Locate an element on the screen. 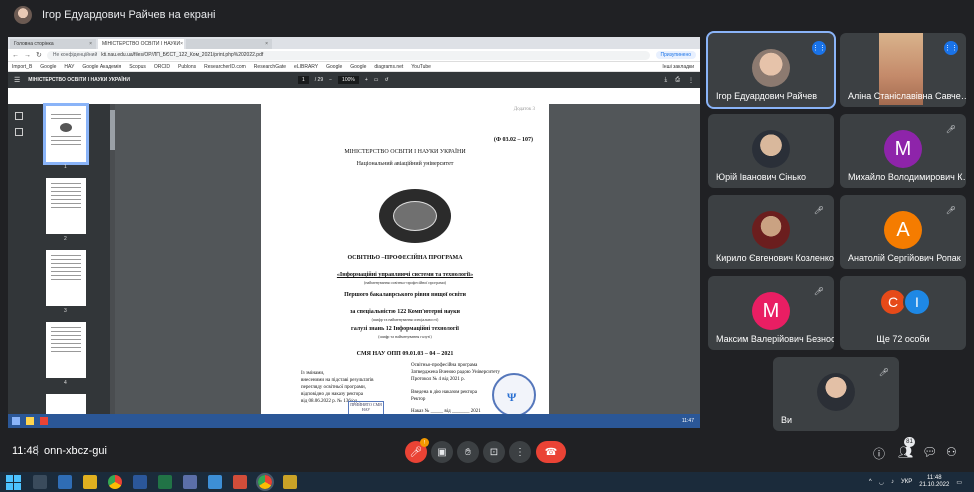 This screenshot has height=492, width=974. bookmark: ResearcherID.com is located at coordinates (225, 67).